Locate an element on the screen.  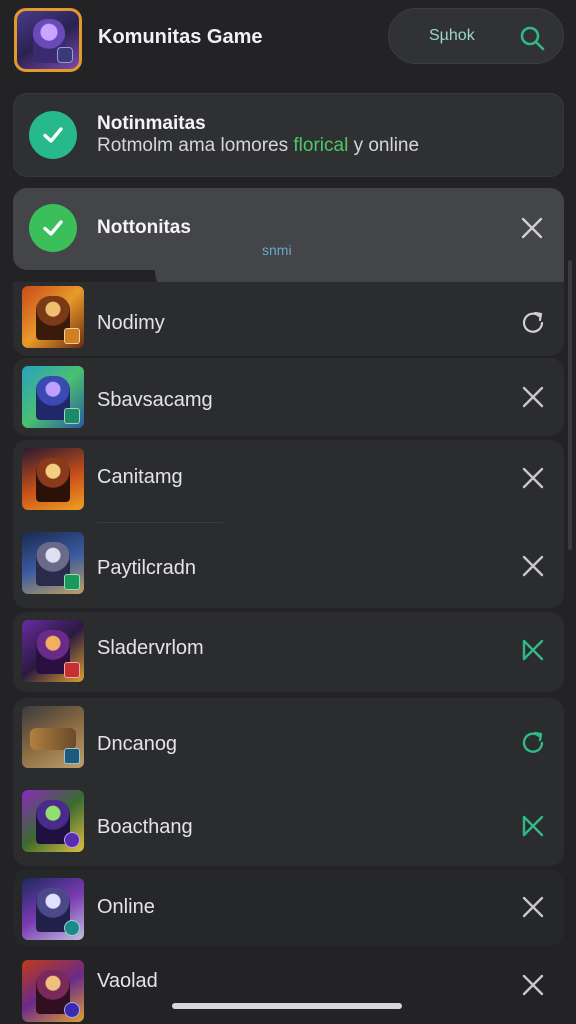
list-item: Paytilcradn is located at coordinates (288, 568).